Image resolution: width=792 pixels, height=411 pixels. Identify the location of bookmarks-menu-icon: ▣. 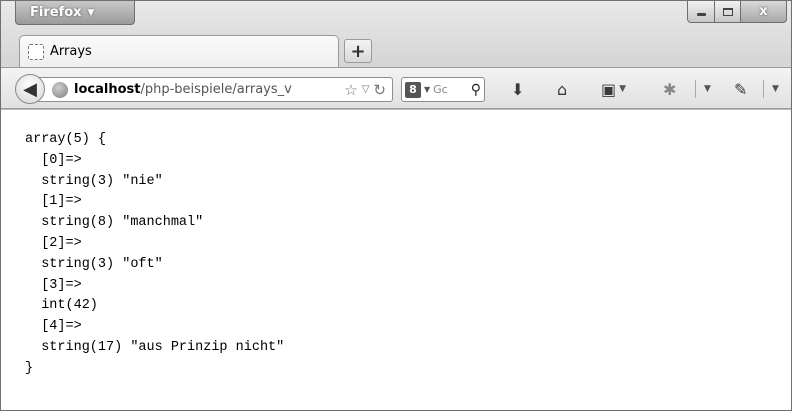
(609, 89).